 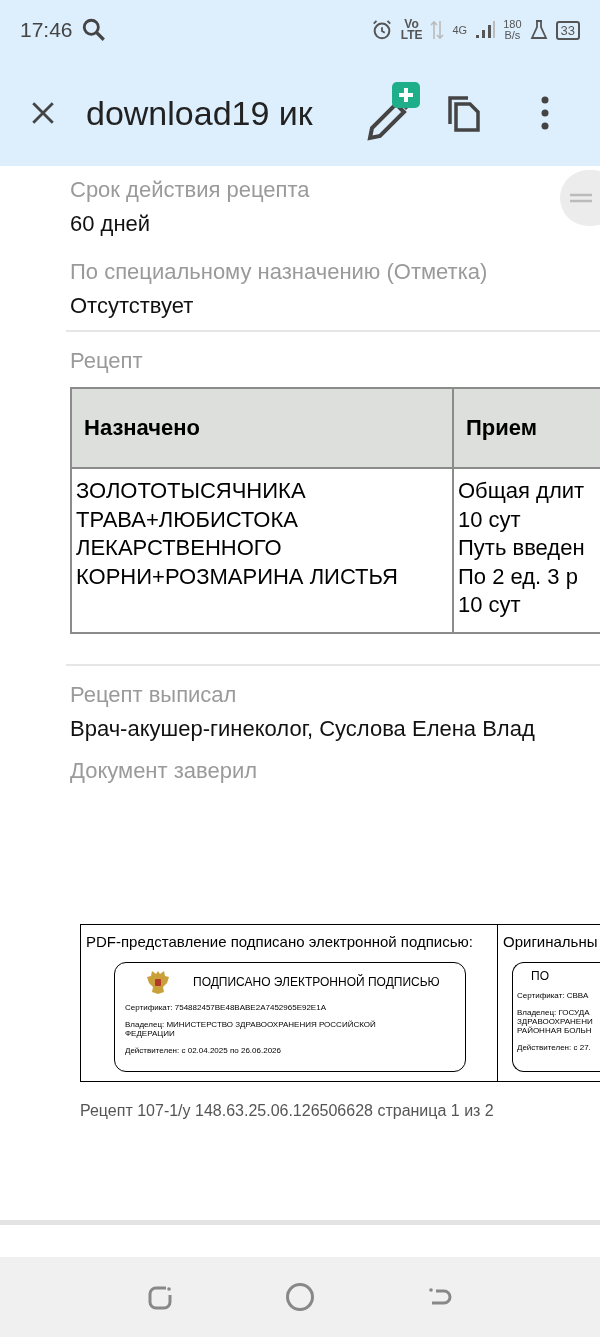 What do you see at coordinates (512, 30) in the screenshot?
I see `data-speed: 180 B/s` at bounding box center [512, 30].